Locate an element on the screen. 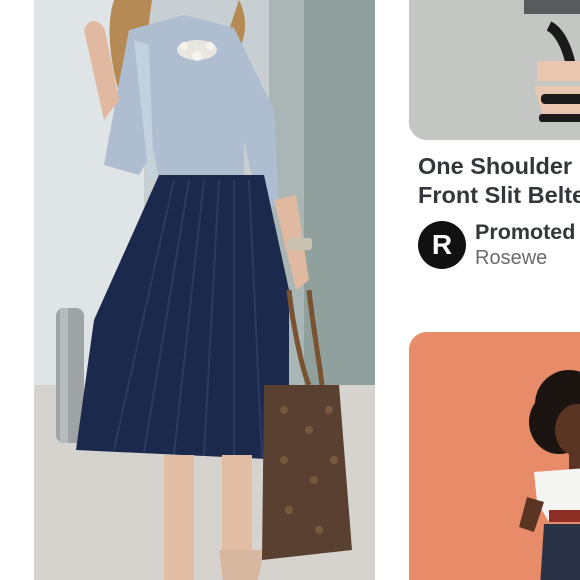 This screenshot has height=580, width=580. promoted-by-row: R Promoted Rosewe is located at coordinates (499, 246).